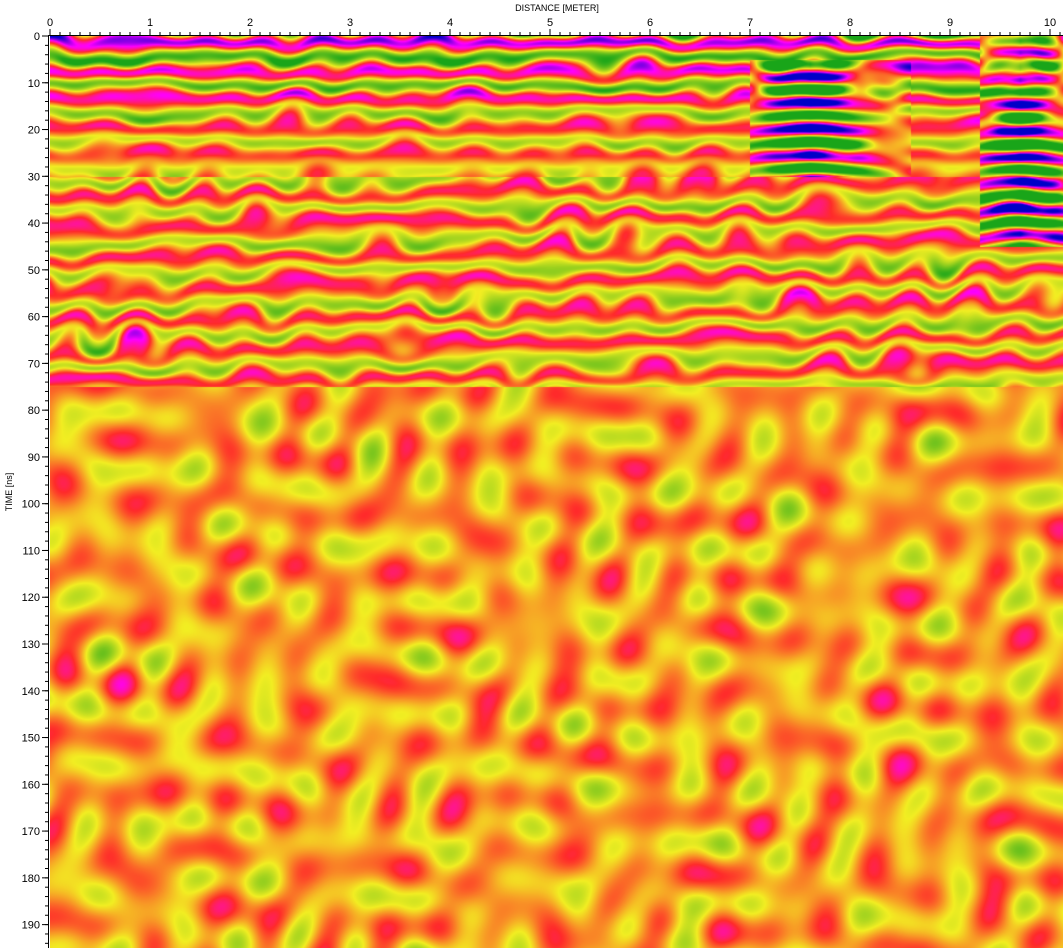 This screenshot has height=948, width=1063. I want to click on x-tick-label: 10, so click(1050, 23).